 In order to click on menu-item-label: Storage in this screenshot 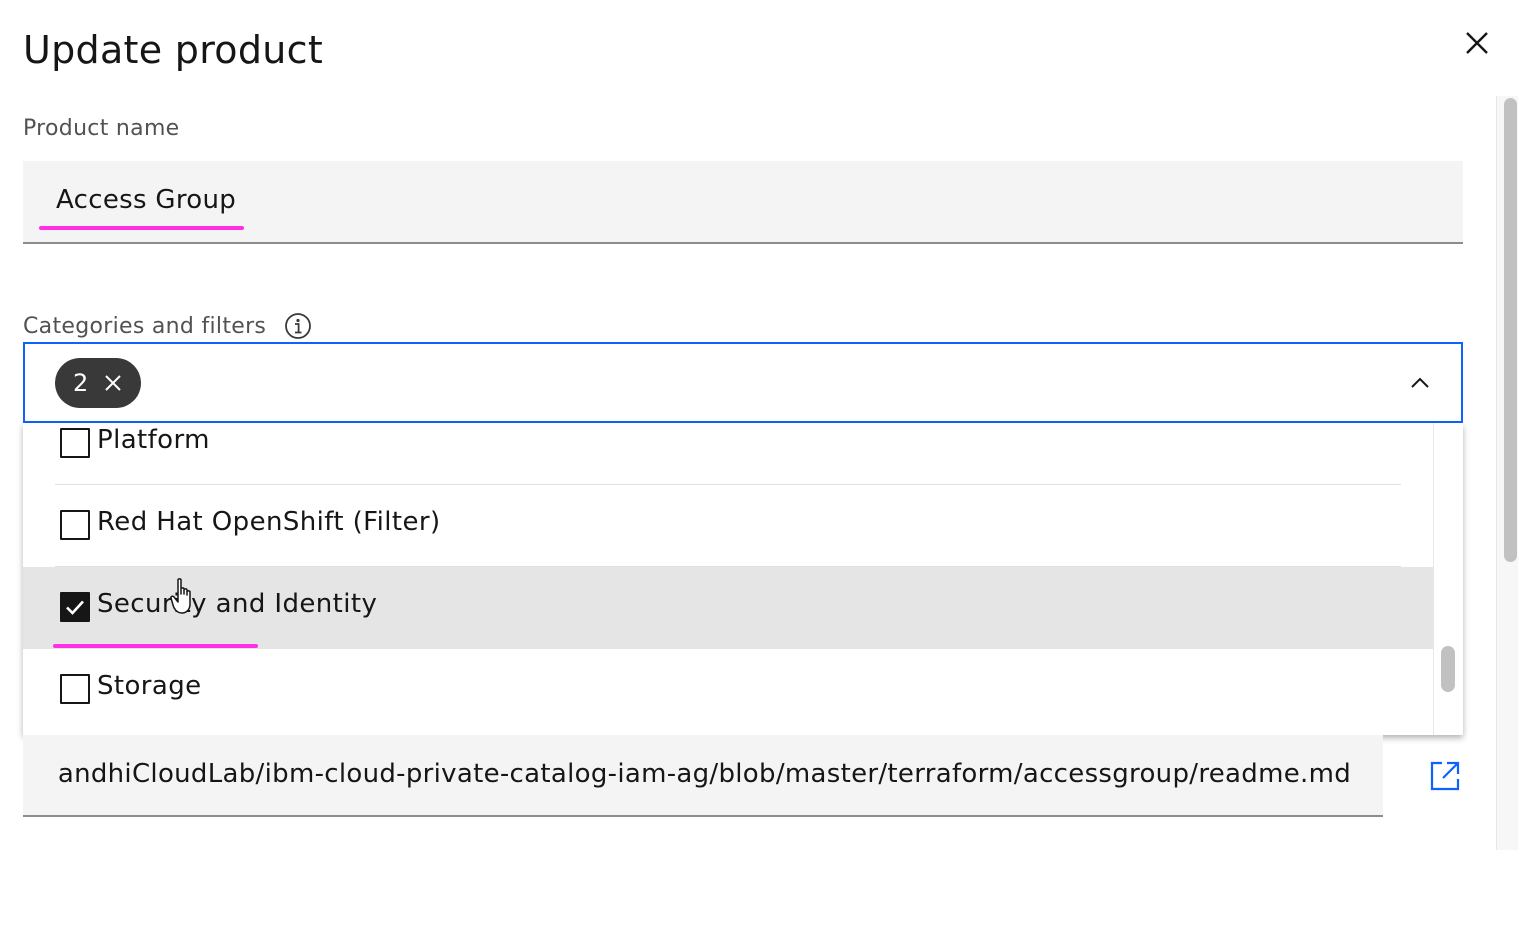, I will do `click(149, 686)`.